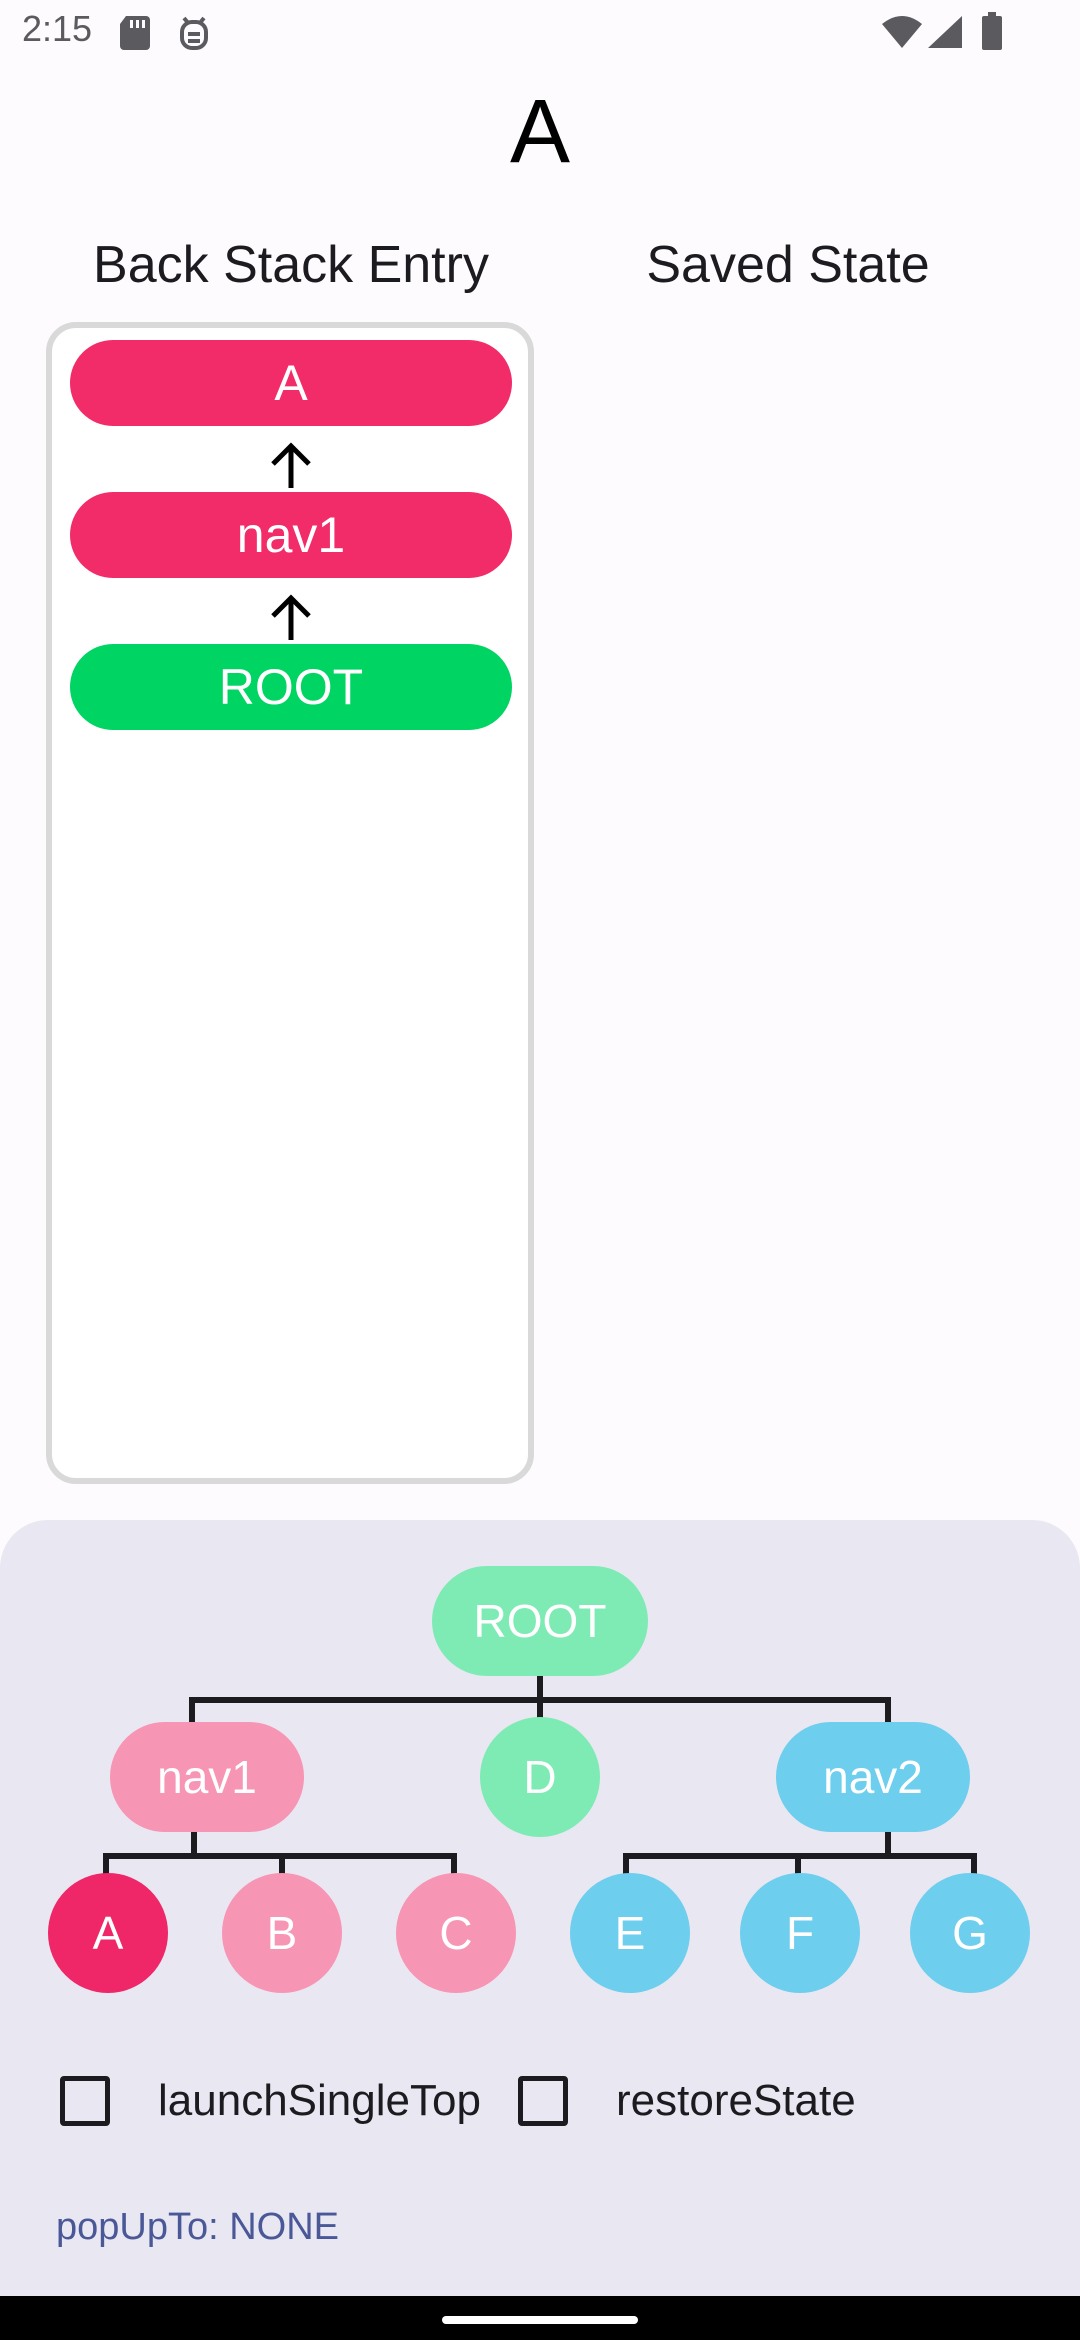  Describe the element at coordinates (282, 1933) in the screenshot. I see `tree-node-b: B` at that location.